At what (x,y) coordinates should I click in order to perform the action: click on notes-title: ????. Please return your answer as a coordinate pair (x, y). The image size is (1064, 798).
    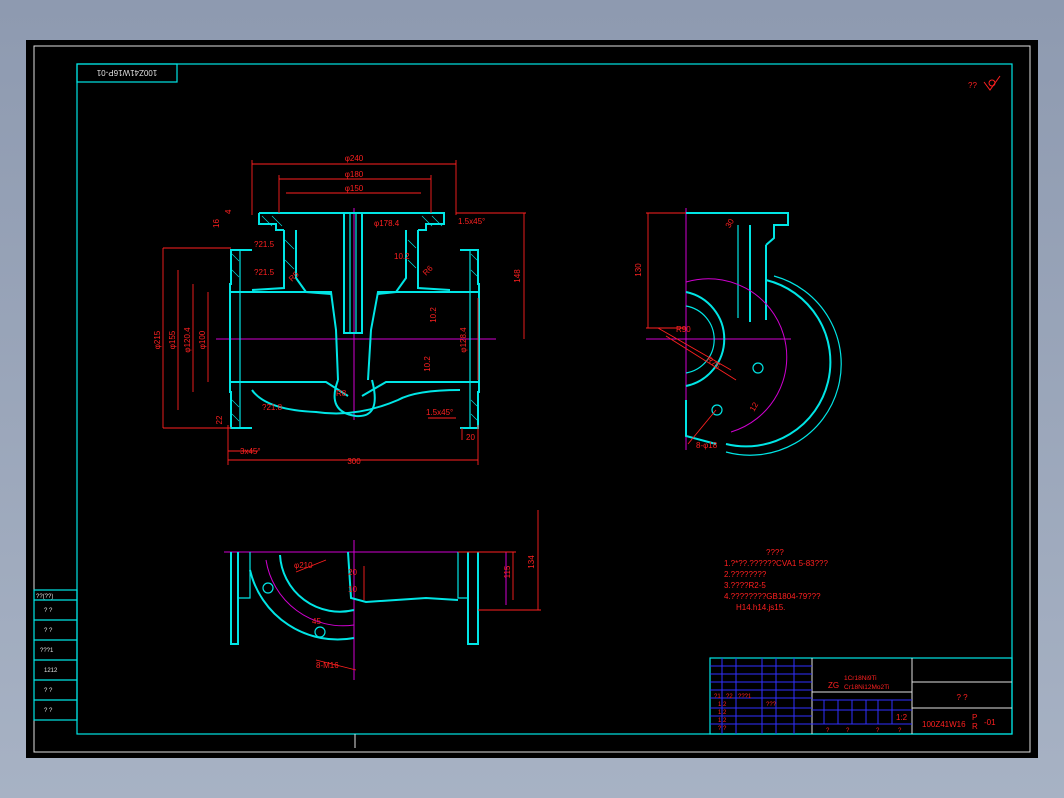
    Looking at the image, I should click on (775, 552).